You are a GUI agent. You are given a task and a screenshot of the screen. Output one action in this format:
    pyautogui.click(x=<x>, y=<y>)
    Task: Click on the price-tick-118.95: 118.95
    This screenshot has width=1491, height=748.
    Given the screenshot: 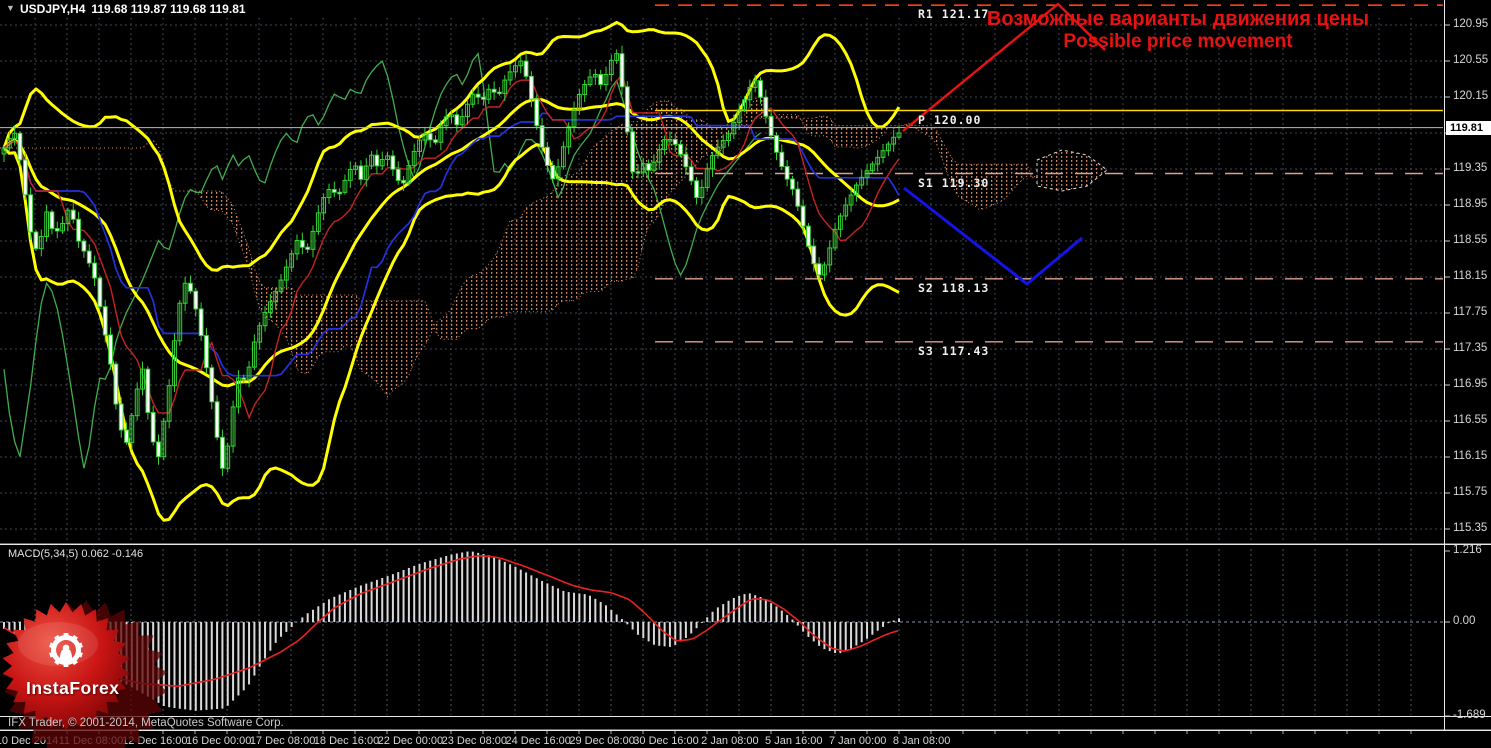 What is the action you would take?
    pyautogui.click(x=1470, y=204)
    